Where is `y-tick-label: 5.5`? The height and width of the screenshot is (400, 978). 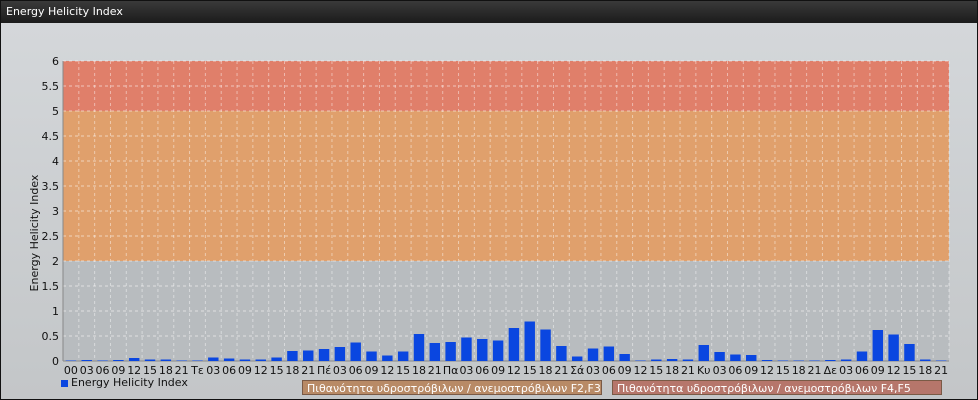
y-tick-label: 5.5 is located at coordinates (51, 86).